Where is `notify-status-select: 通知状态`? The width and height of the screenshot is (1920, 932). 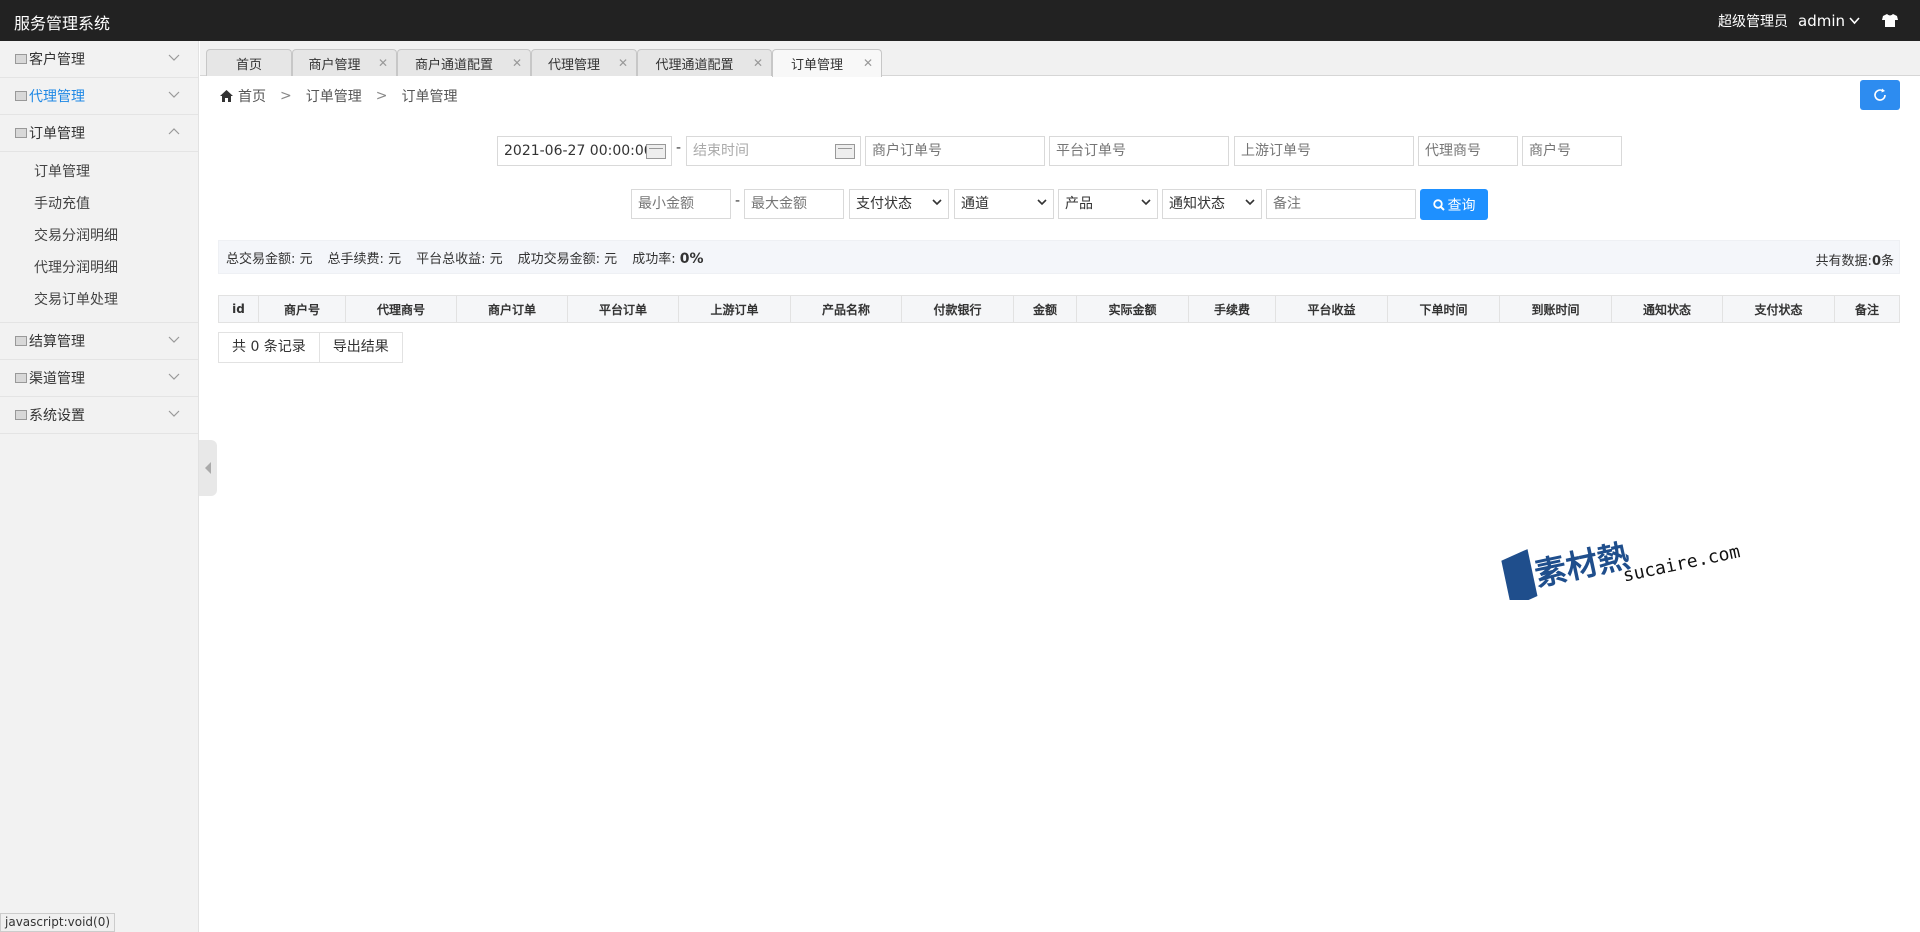 notify-status-select: 通知状态 is located at coordinates (1212, 204).